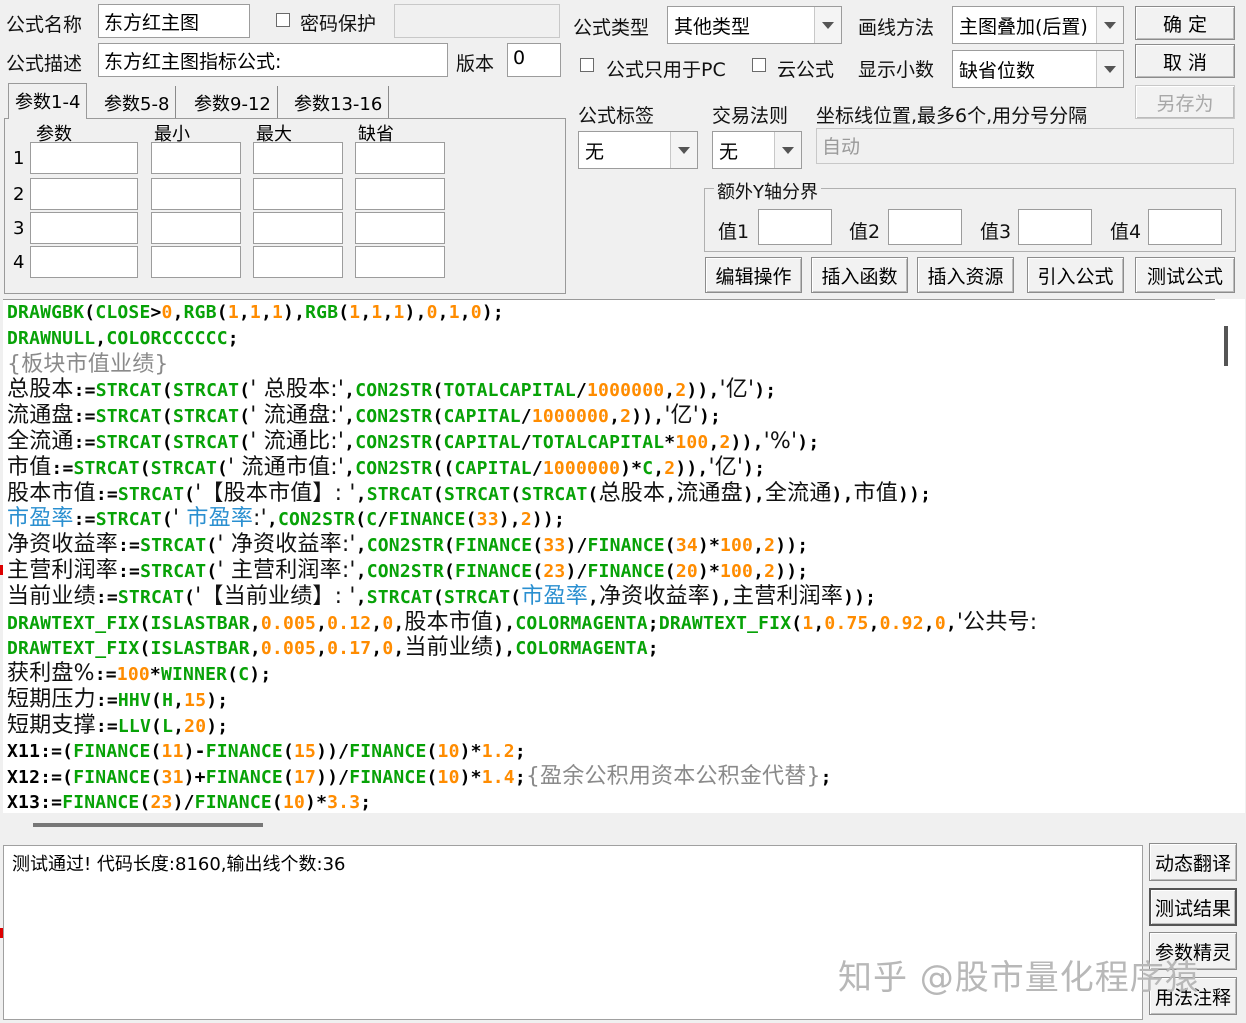 This screenshot has height=1023, width=1246. I want to click on code-line: {板块市值业绩}, so click(88, 365).